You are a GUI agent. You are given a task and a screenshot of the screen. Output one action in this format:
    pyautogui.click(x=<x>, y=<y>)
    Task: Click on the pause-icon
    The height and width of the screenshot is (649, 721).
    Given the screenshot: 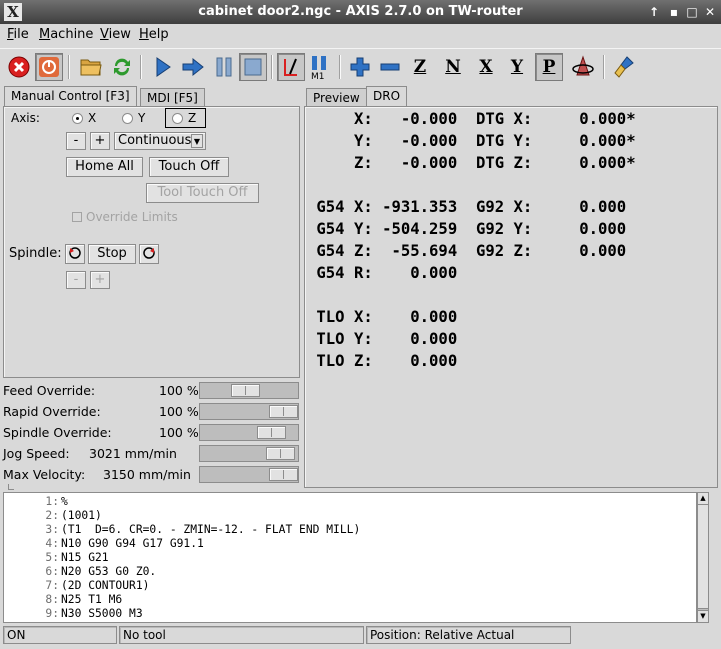 What is the action you would take?
    pyautogui.click(x=224, y=67)
    